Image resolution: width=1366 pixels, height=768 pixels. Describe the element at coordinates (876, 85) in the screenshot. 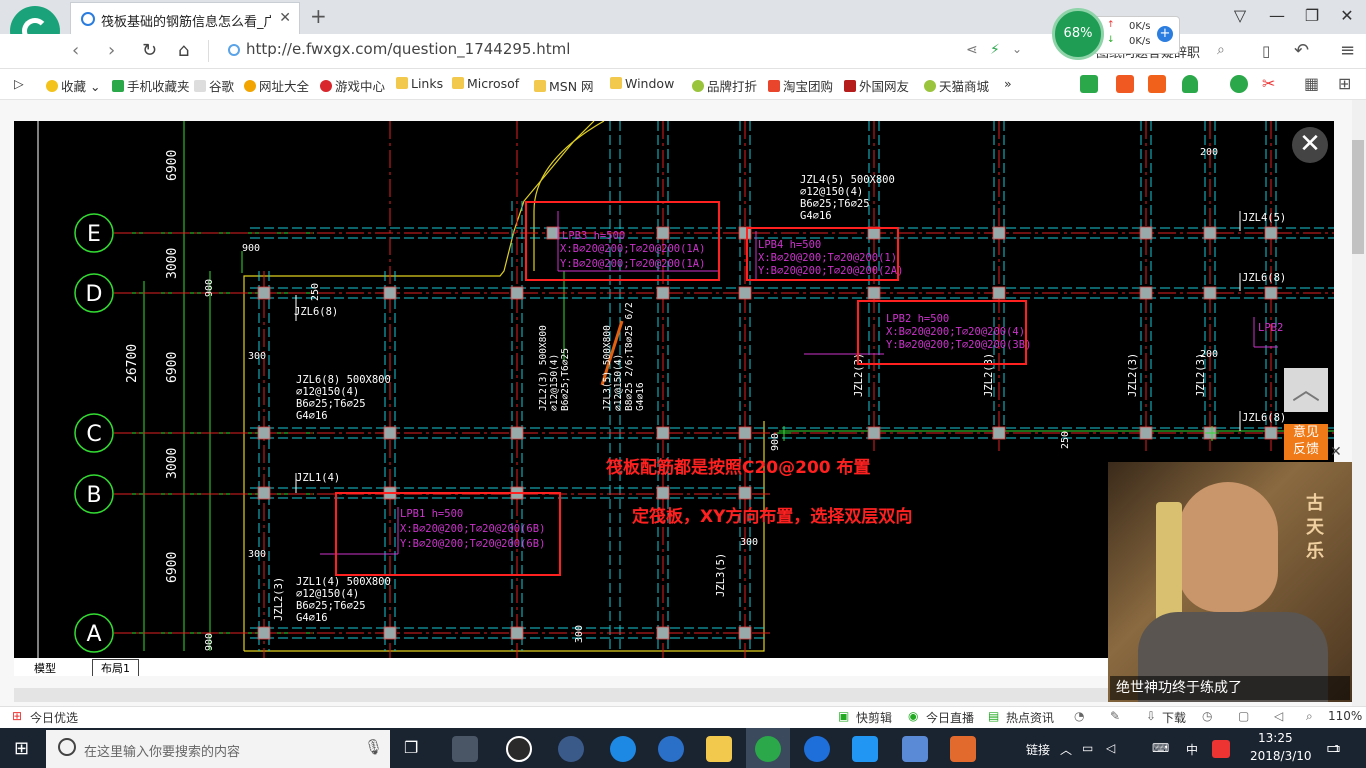

I see `bookmark-item: 外国网友` at that location.